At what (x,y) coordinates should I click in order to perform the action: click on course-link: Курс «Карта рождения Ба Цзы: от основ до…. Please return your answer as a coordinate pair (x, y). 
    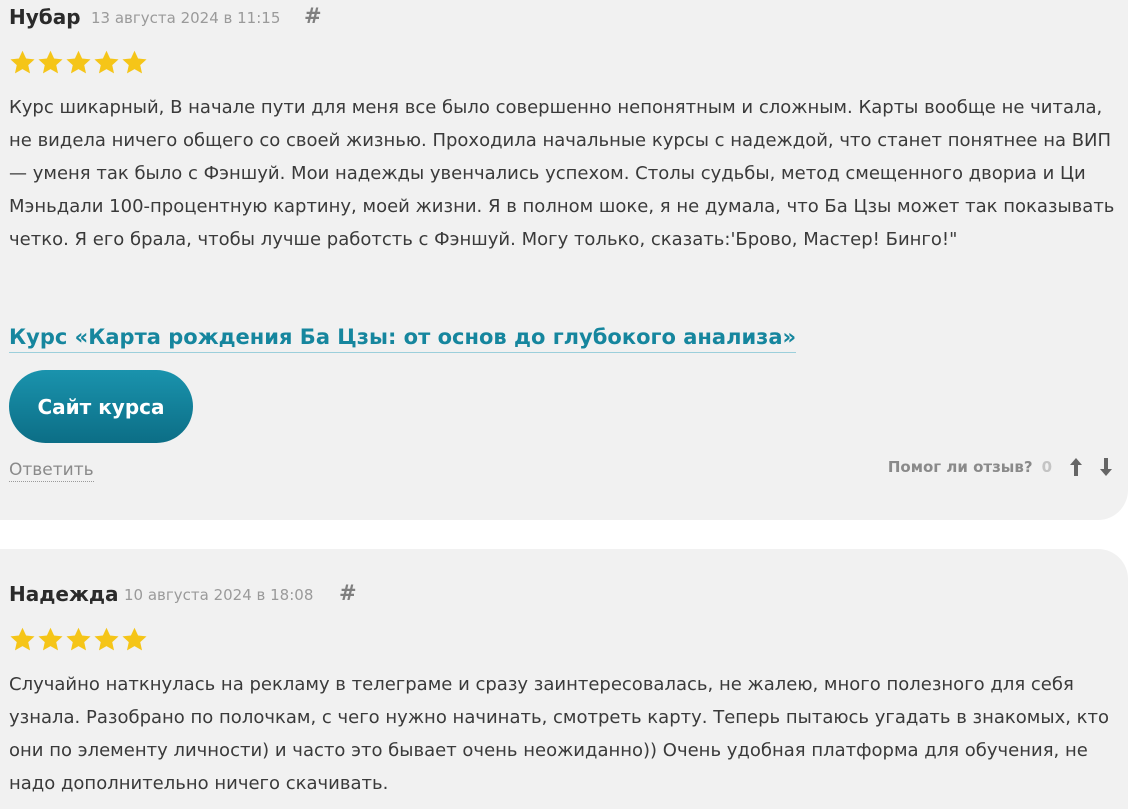
    Looking at the image, I should click on (403, 337).